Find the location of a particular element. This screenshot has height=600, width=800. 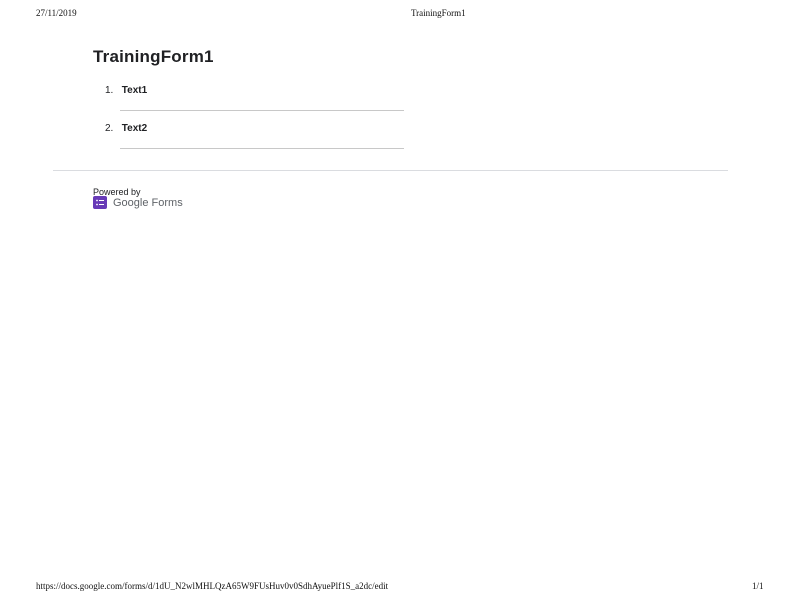

question-number: 2. is located at coordinates (109, 128).